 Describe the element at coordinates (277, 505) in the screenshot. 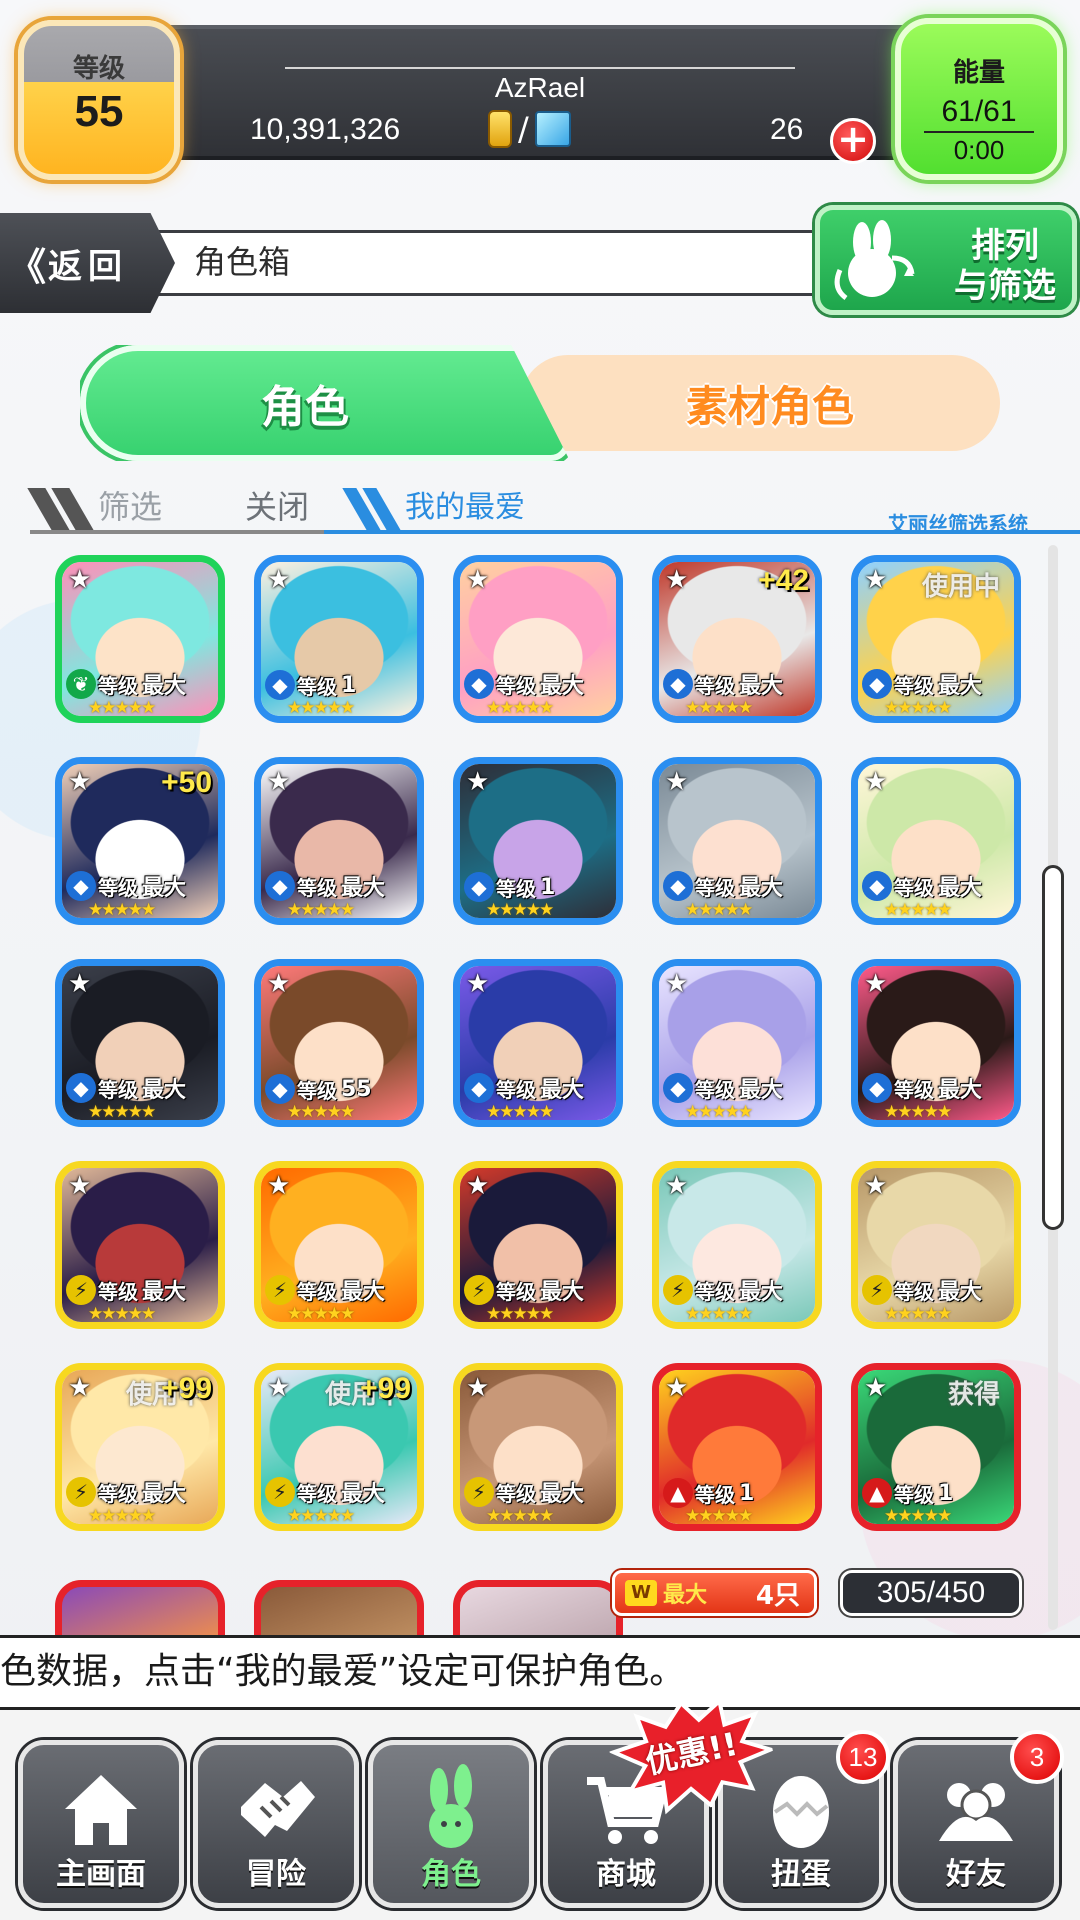

I see `filter-state: 关闭` at that location.